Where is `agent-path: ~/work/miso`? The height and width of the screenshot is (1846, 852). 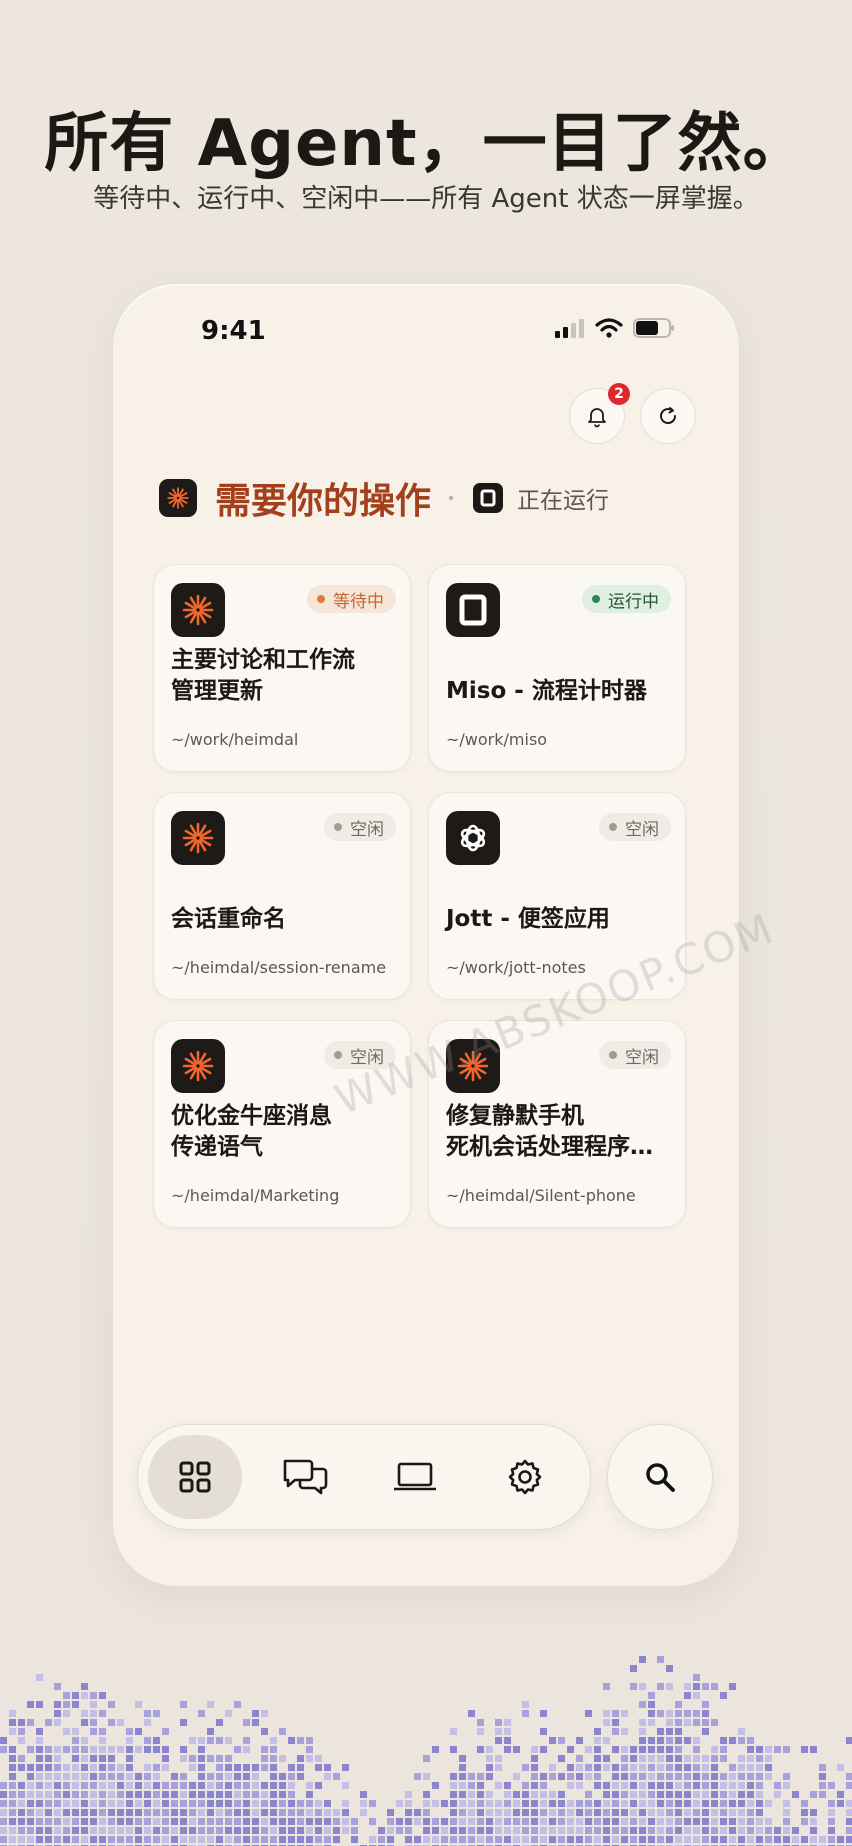
agent-path: ~/work/miso is located at coordinates (497, 739).